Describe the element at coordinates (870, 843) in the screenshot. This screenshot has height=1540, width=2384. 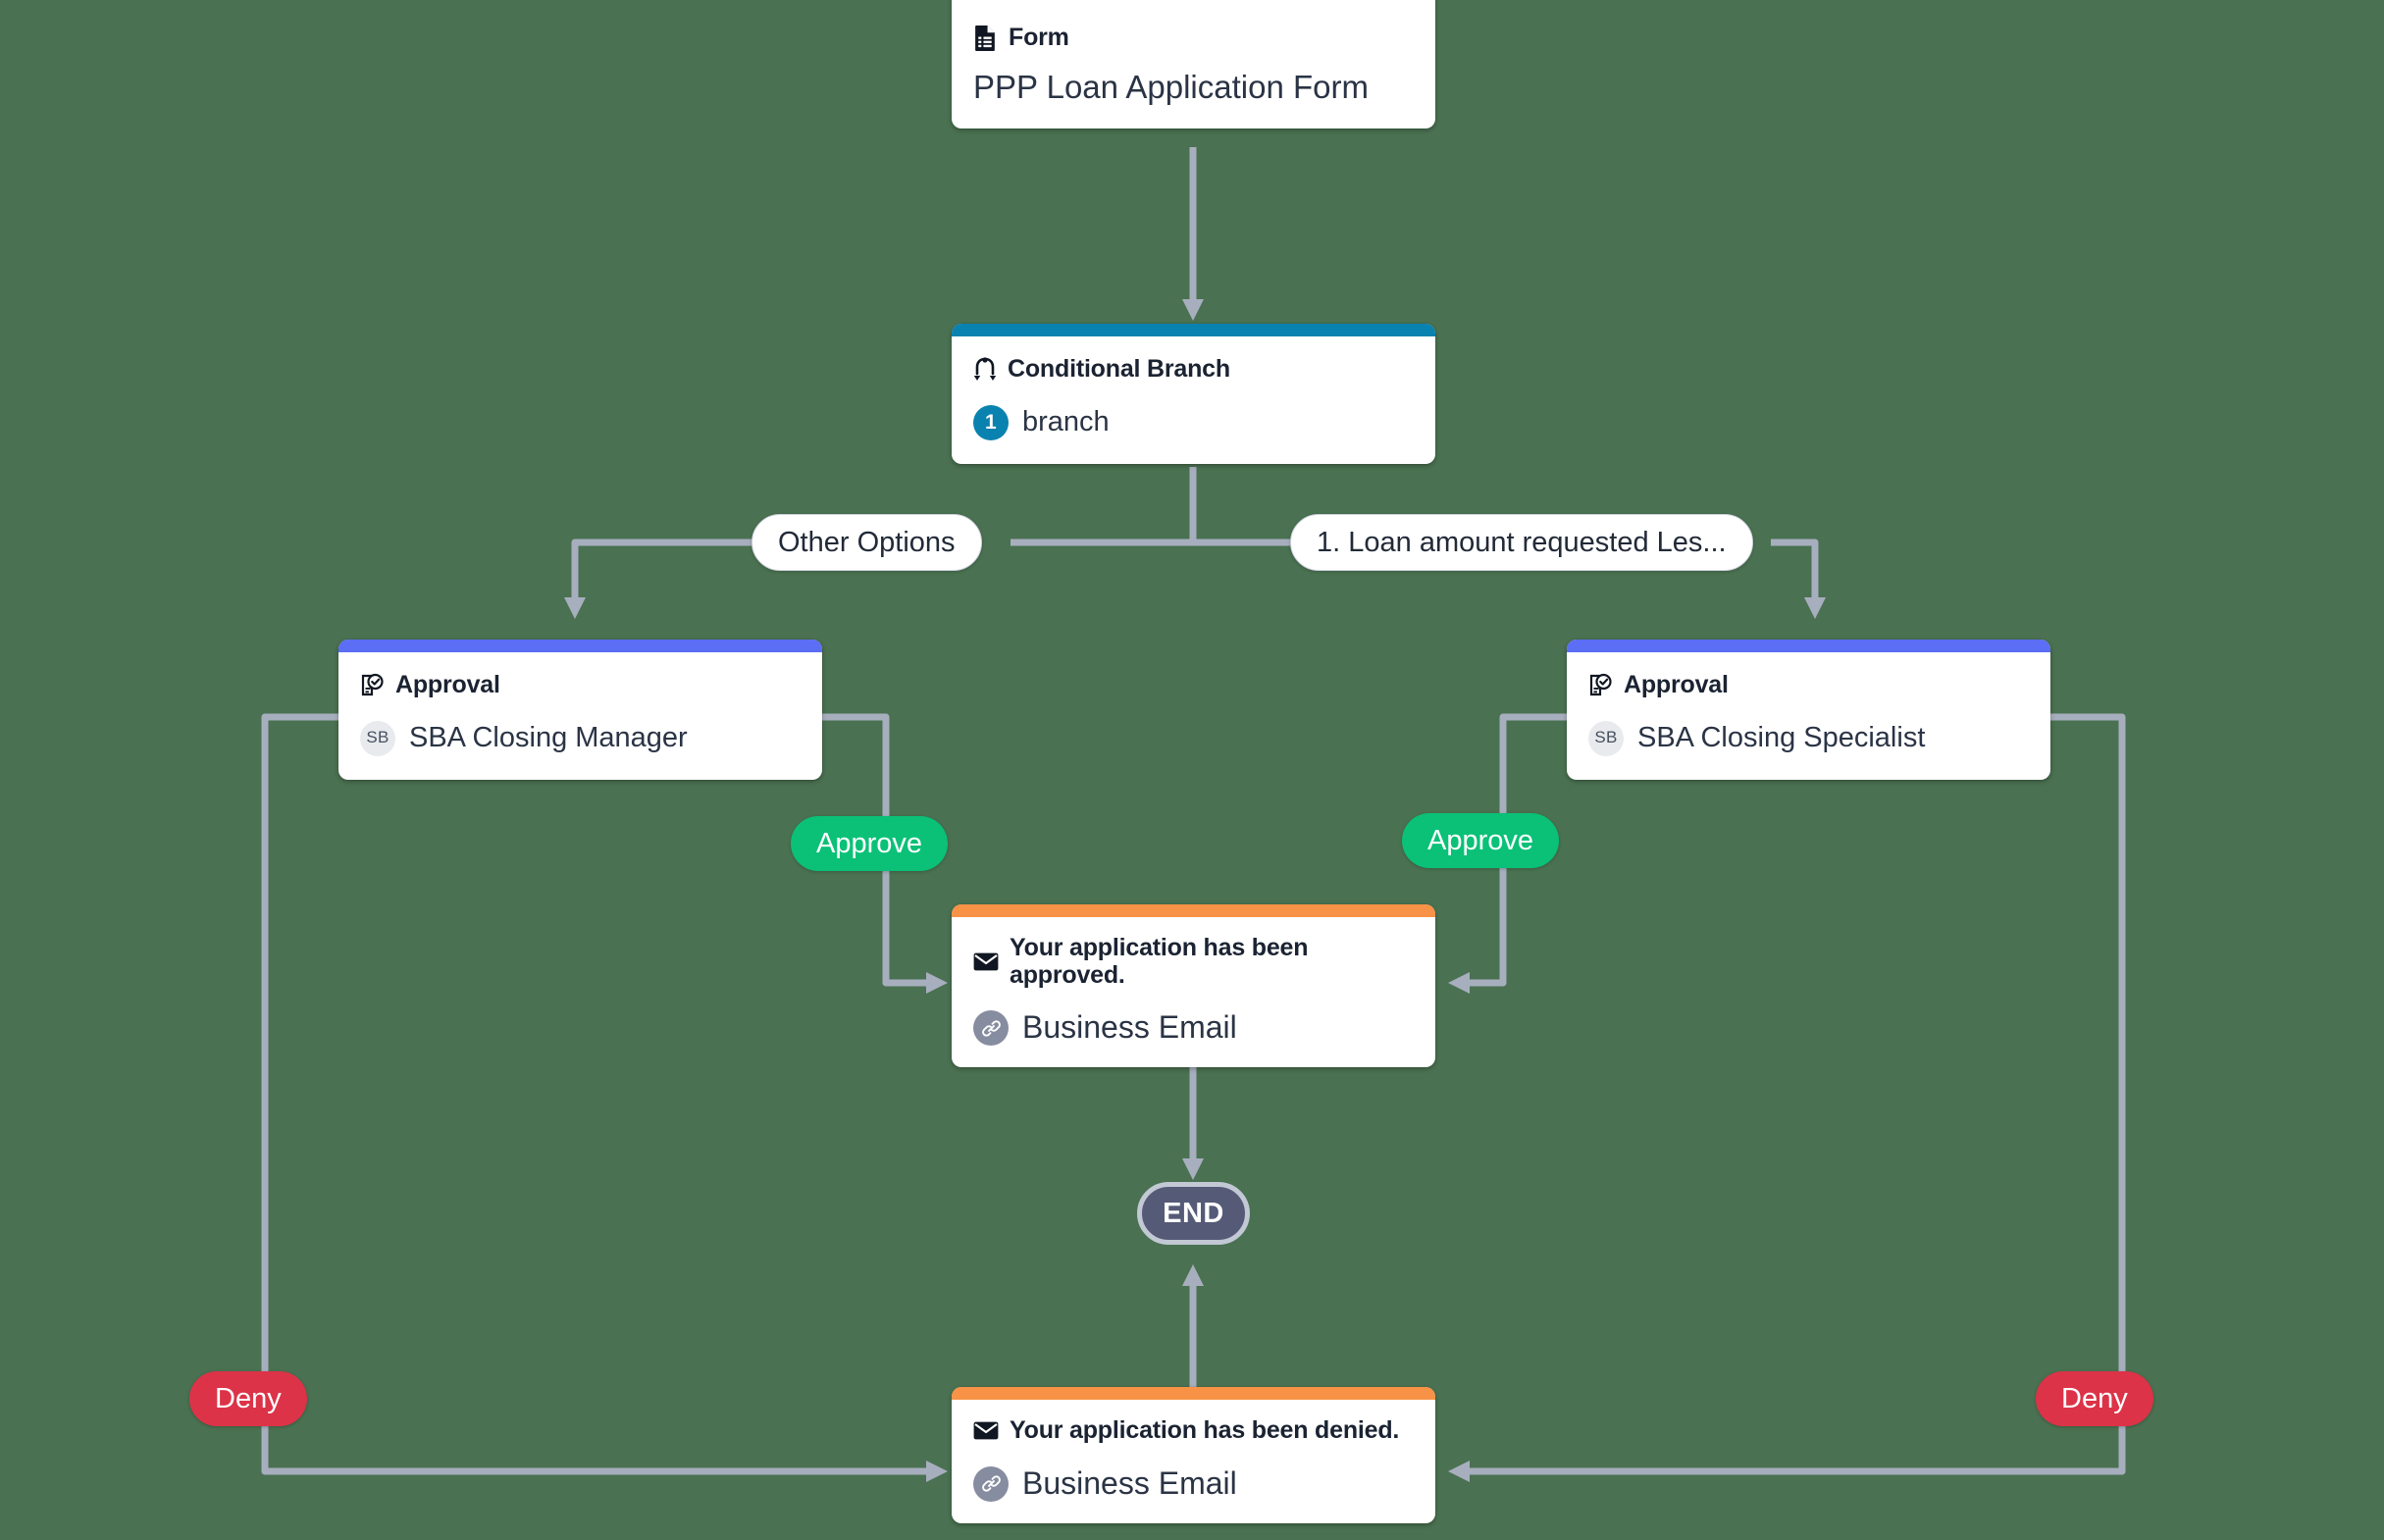
I see `edge-label-approve-left: Approve` at that location.